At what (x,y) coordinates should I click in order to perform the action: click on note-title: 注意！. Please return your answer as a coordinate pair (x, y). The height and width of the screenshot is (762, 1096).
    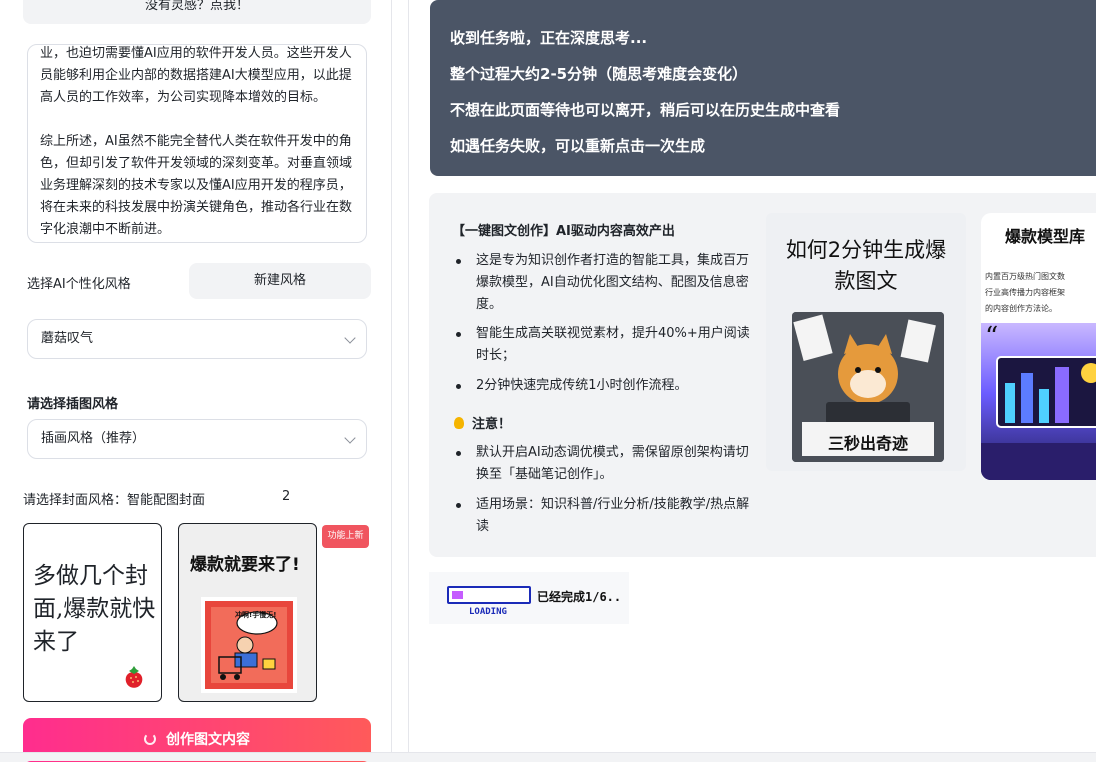
    Looking at the image, I should click on (482, 422).